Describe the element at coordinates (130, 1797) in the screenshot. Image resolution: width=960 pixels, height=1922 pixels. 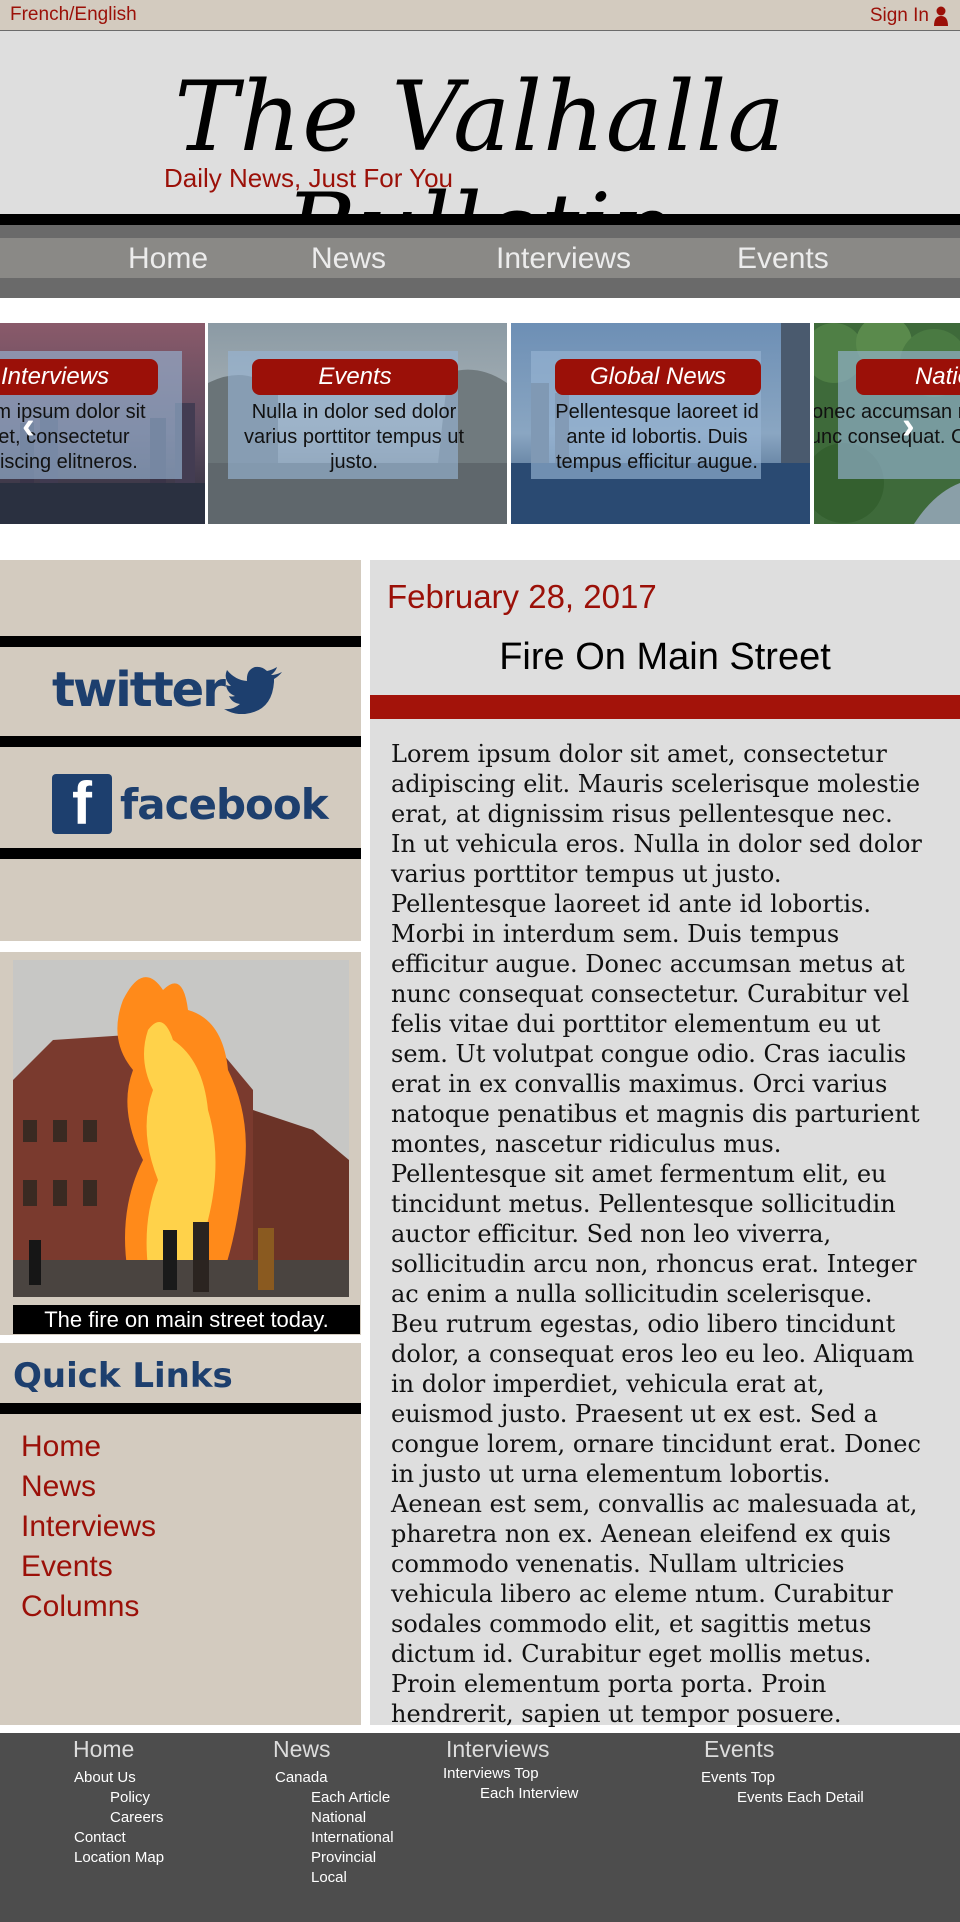
I see `footer-link: Policy` at that location.